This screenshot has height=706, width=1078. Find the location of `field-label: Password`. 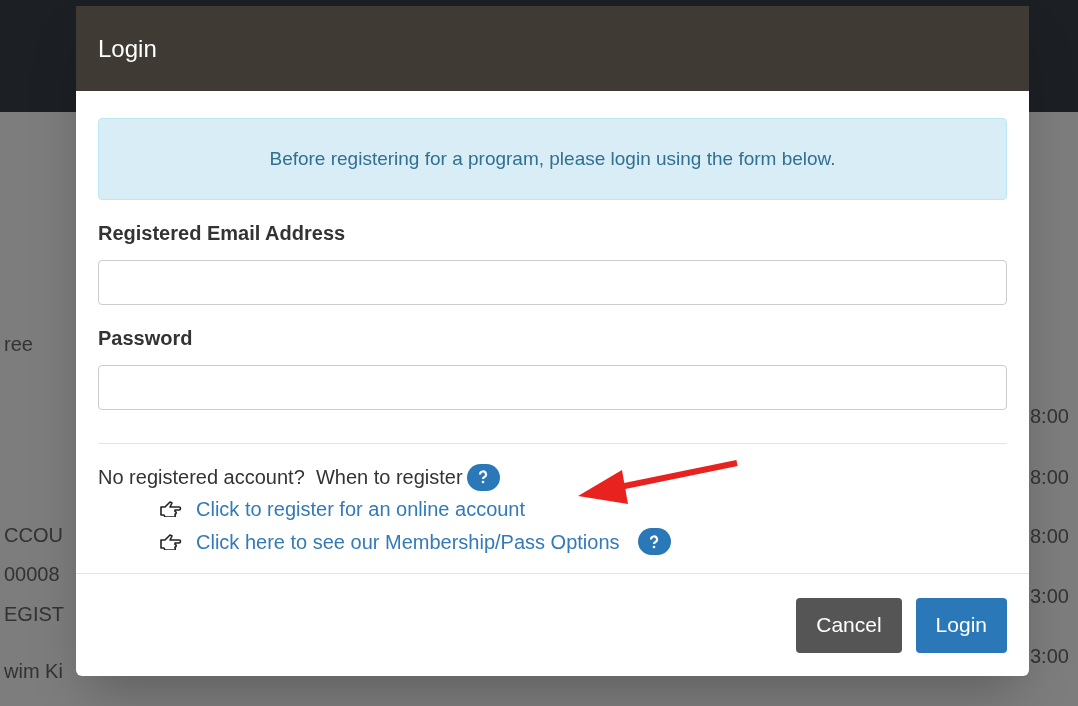

field-label: Password is located at coordinates (146, 338).